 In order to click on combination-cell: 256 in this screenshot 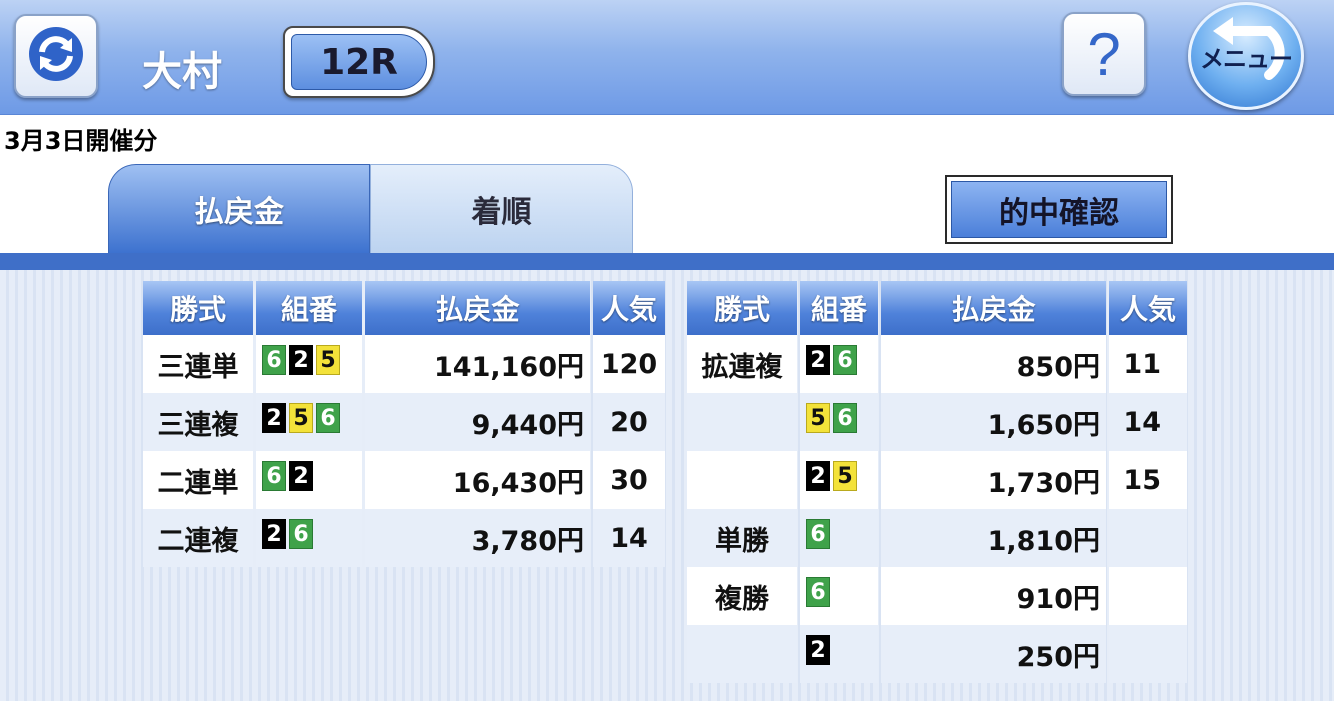, I will do `click(309, 422)`.